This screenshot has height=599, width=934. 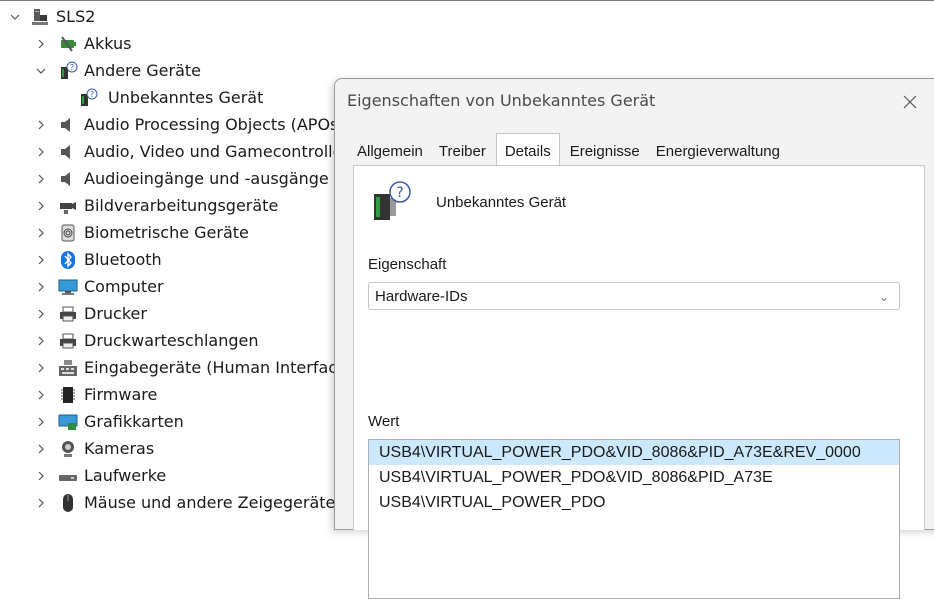 What do you see at coordinates (76, 16) in the screenshot?
I see `tree-root-label: SLS2` at bounding box center [76, 16].